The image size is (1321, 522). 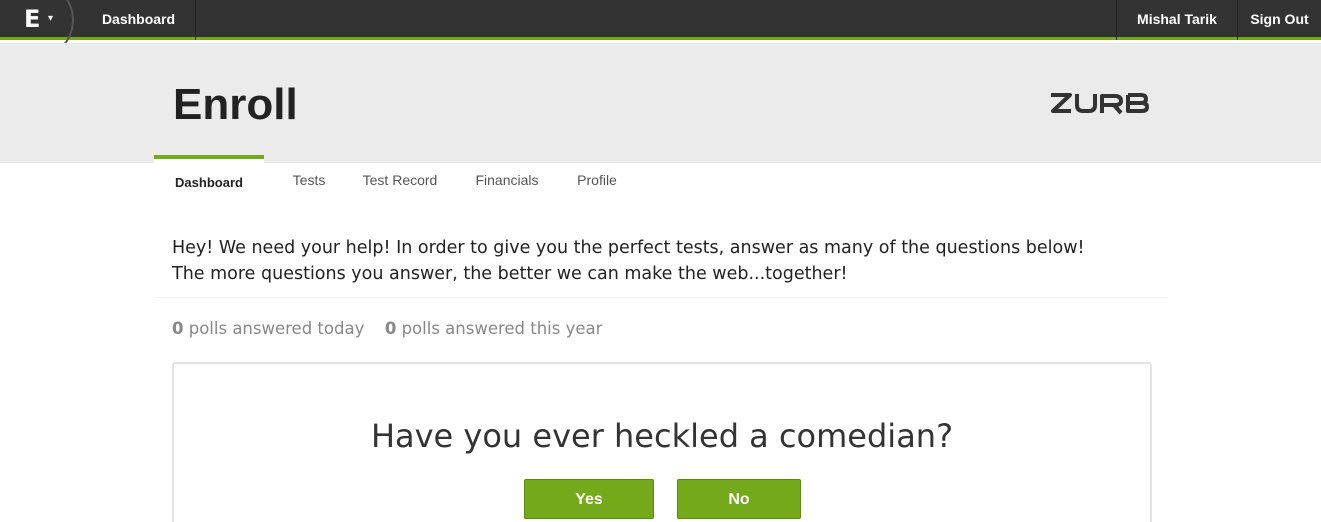 What do you see at coordinates (276, 328) in the screenshot?
I see `polls-today-label: polls answered today` at bounding box center [276, 328].